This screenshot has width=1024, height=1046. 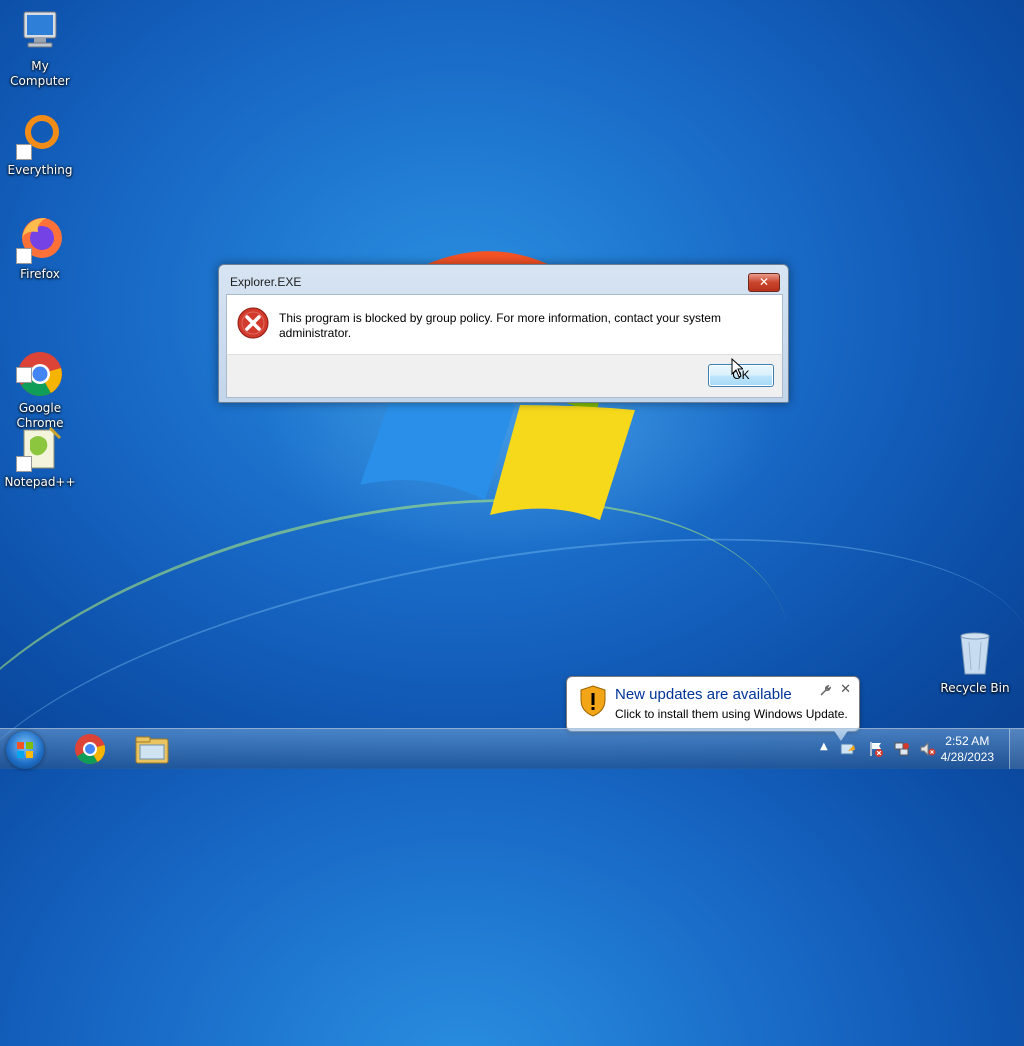 What do you see at coordinates (737, 368) in the screenshot?
I see `mouse-cursor-icon` at bounding box center [737, 368].